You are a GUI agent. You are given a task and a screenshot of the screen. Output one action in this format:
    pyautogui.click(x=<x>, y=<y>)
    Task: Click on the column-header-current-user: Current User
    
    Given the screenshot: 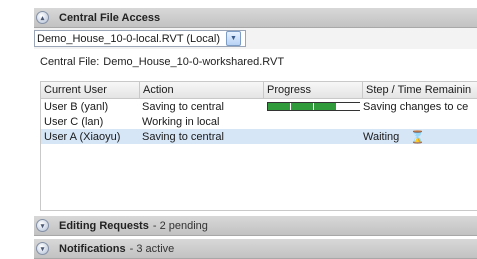 What is the action you would take?
    pyautogui.click(x=90, y=90)
    